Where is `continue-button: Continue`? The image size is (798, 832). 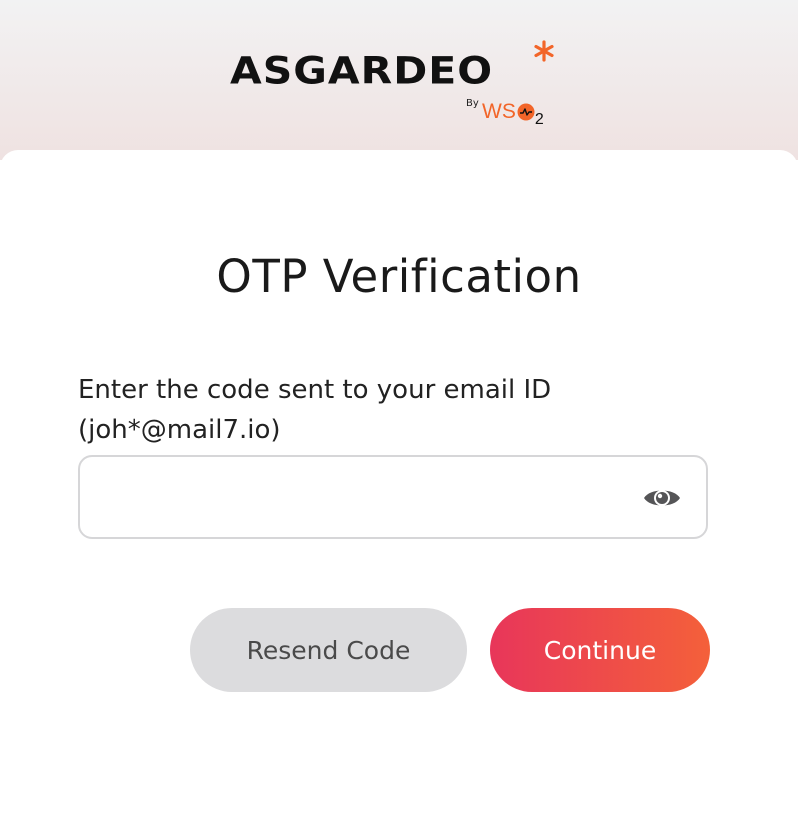
continue-button: Continue is located at coordinates (600, 650).